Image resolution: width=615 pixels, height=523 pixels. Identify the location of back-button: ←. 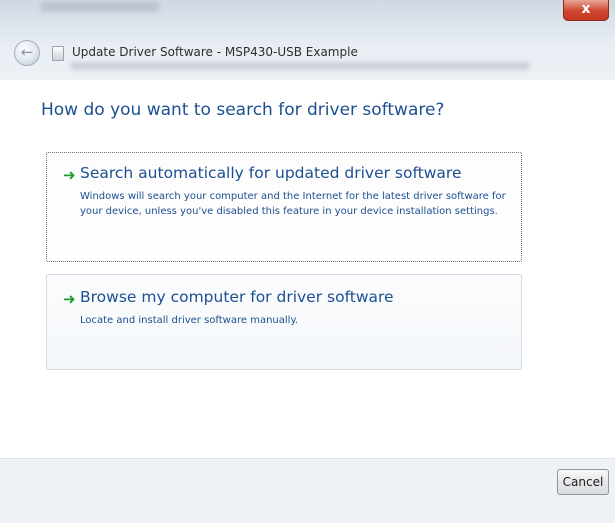
(27, 53).